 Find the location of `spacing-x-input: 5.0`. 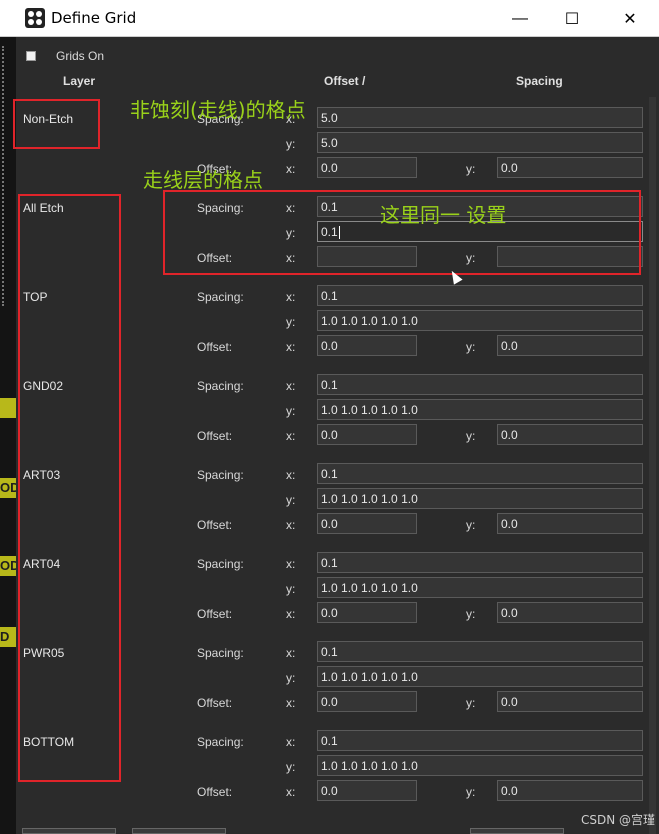

spacing-x-input: 5.0 is located at coordinates (480, 117).